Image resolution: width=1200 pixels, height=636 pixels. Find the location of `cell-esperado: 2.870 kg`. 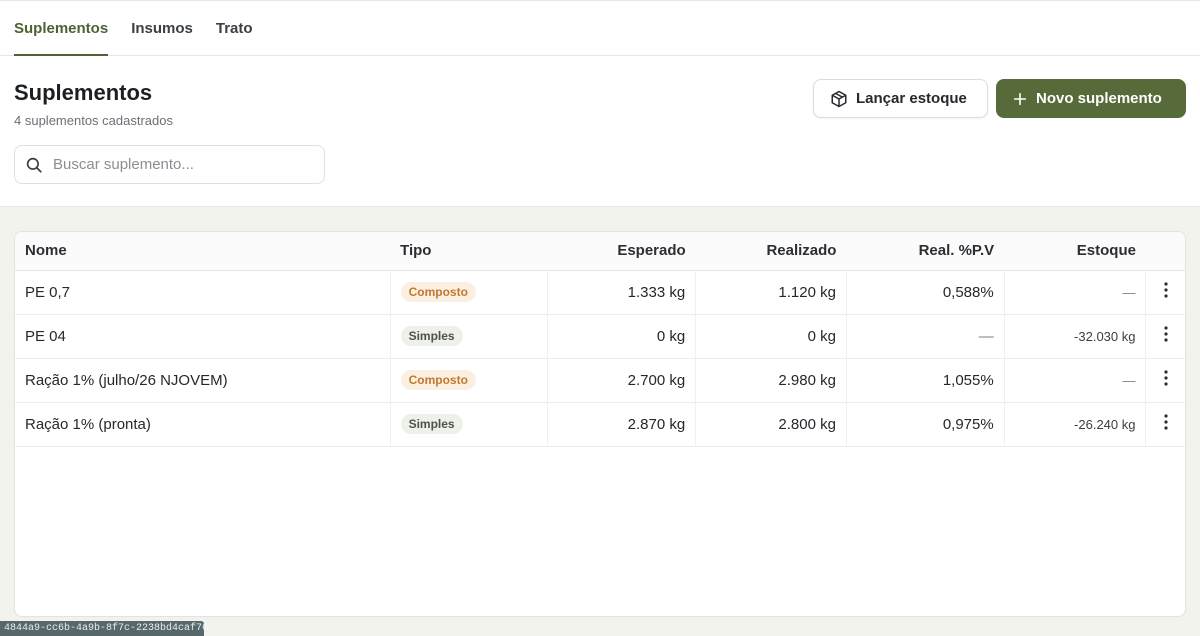

cell-esperado: 2.870 kg is located at coordinates (622, 424).